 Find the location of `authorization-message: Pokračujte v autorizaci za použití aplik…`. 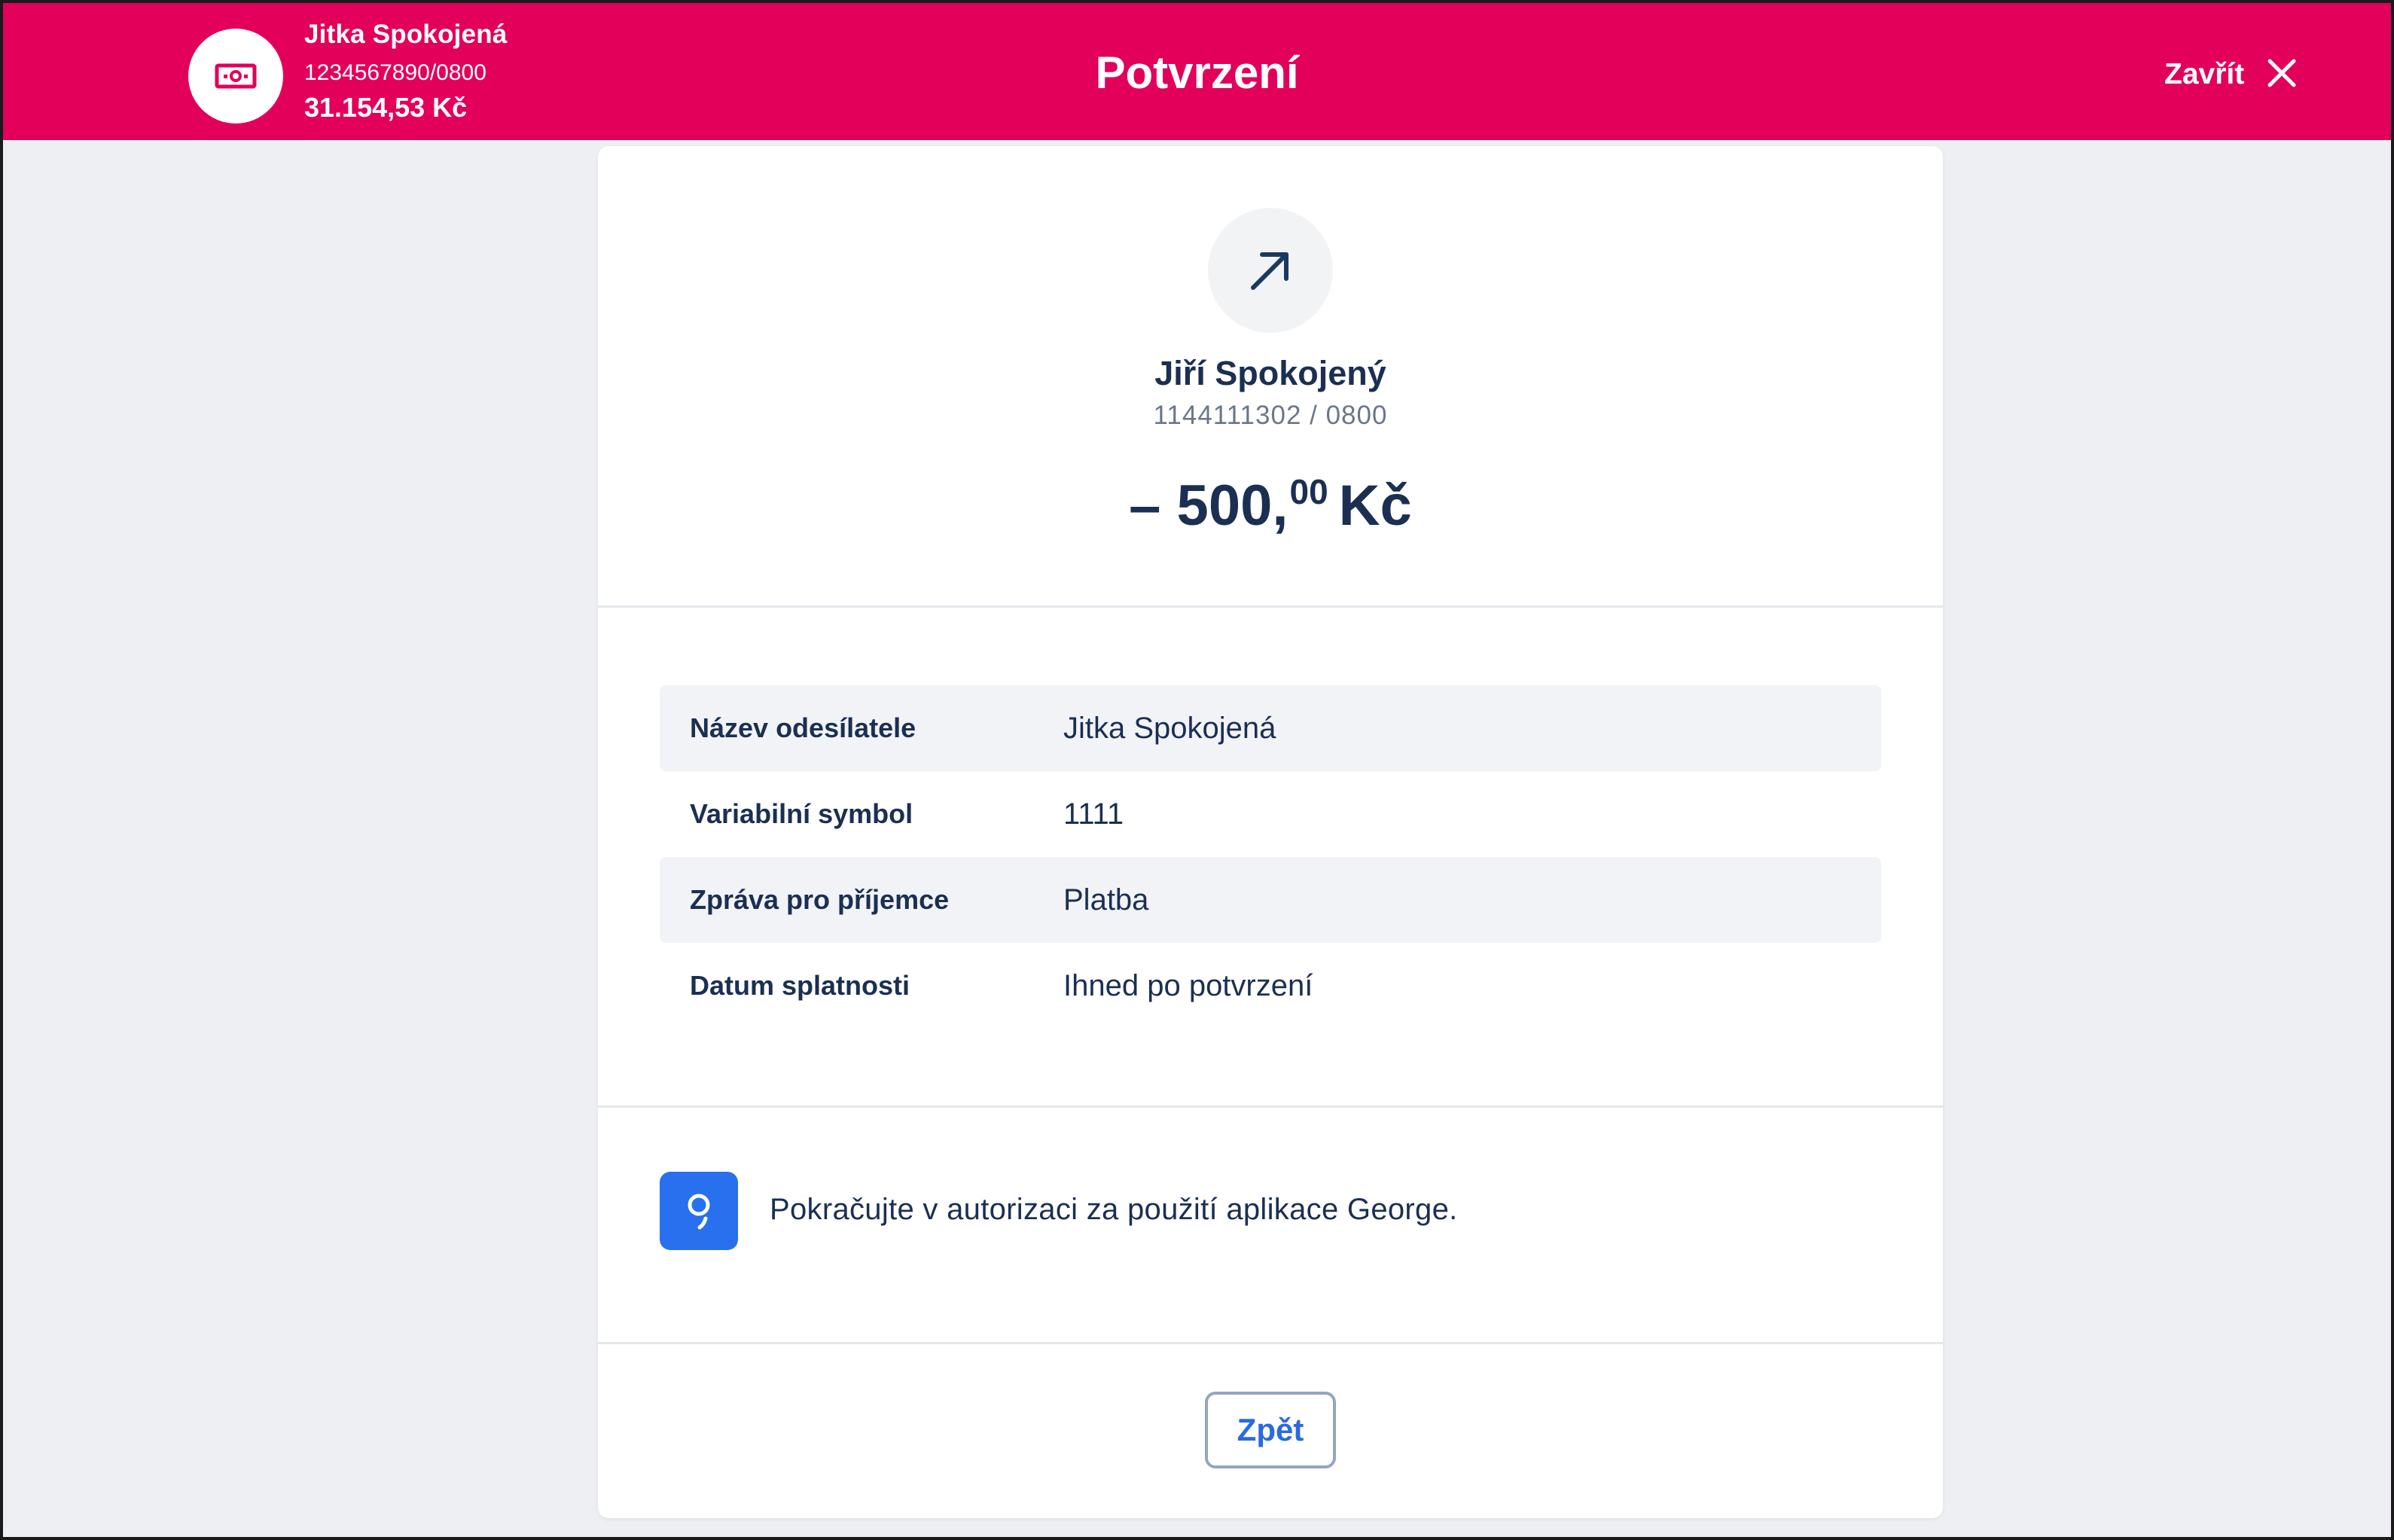

authorization-message: Pokračujte v autorizaci za použití aplik… is located at coordinates (1114, 1209).